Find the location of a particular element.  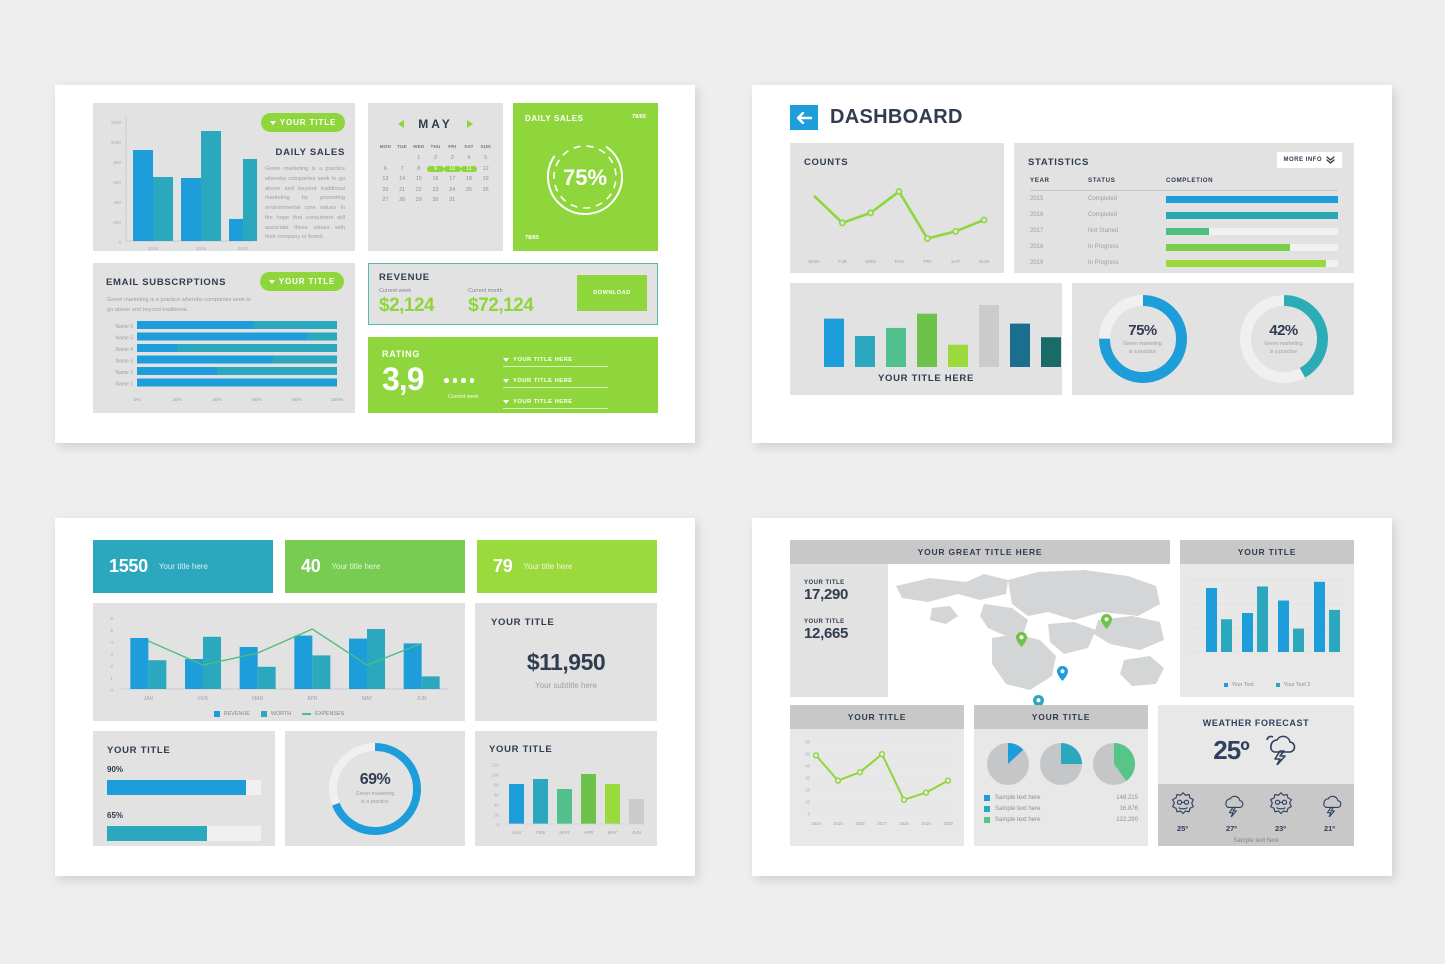

calendar-day: 23 is located at coordinates (435, 190).